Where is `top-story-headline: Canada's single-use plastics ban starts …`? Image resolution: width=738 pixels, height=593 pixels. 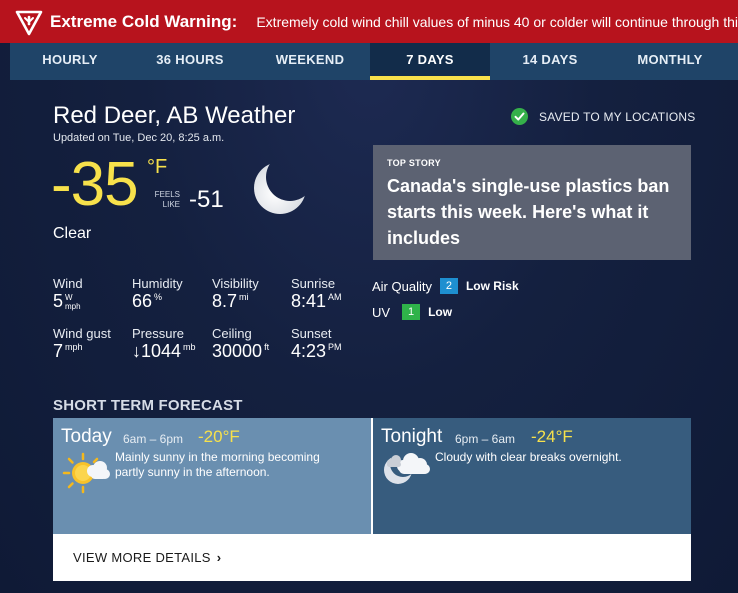
top-story-headline: Canada's single-use plastics ban starts … is located at coordinates (532, 212).